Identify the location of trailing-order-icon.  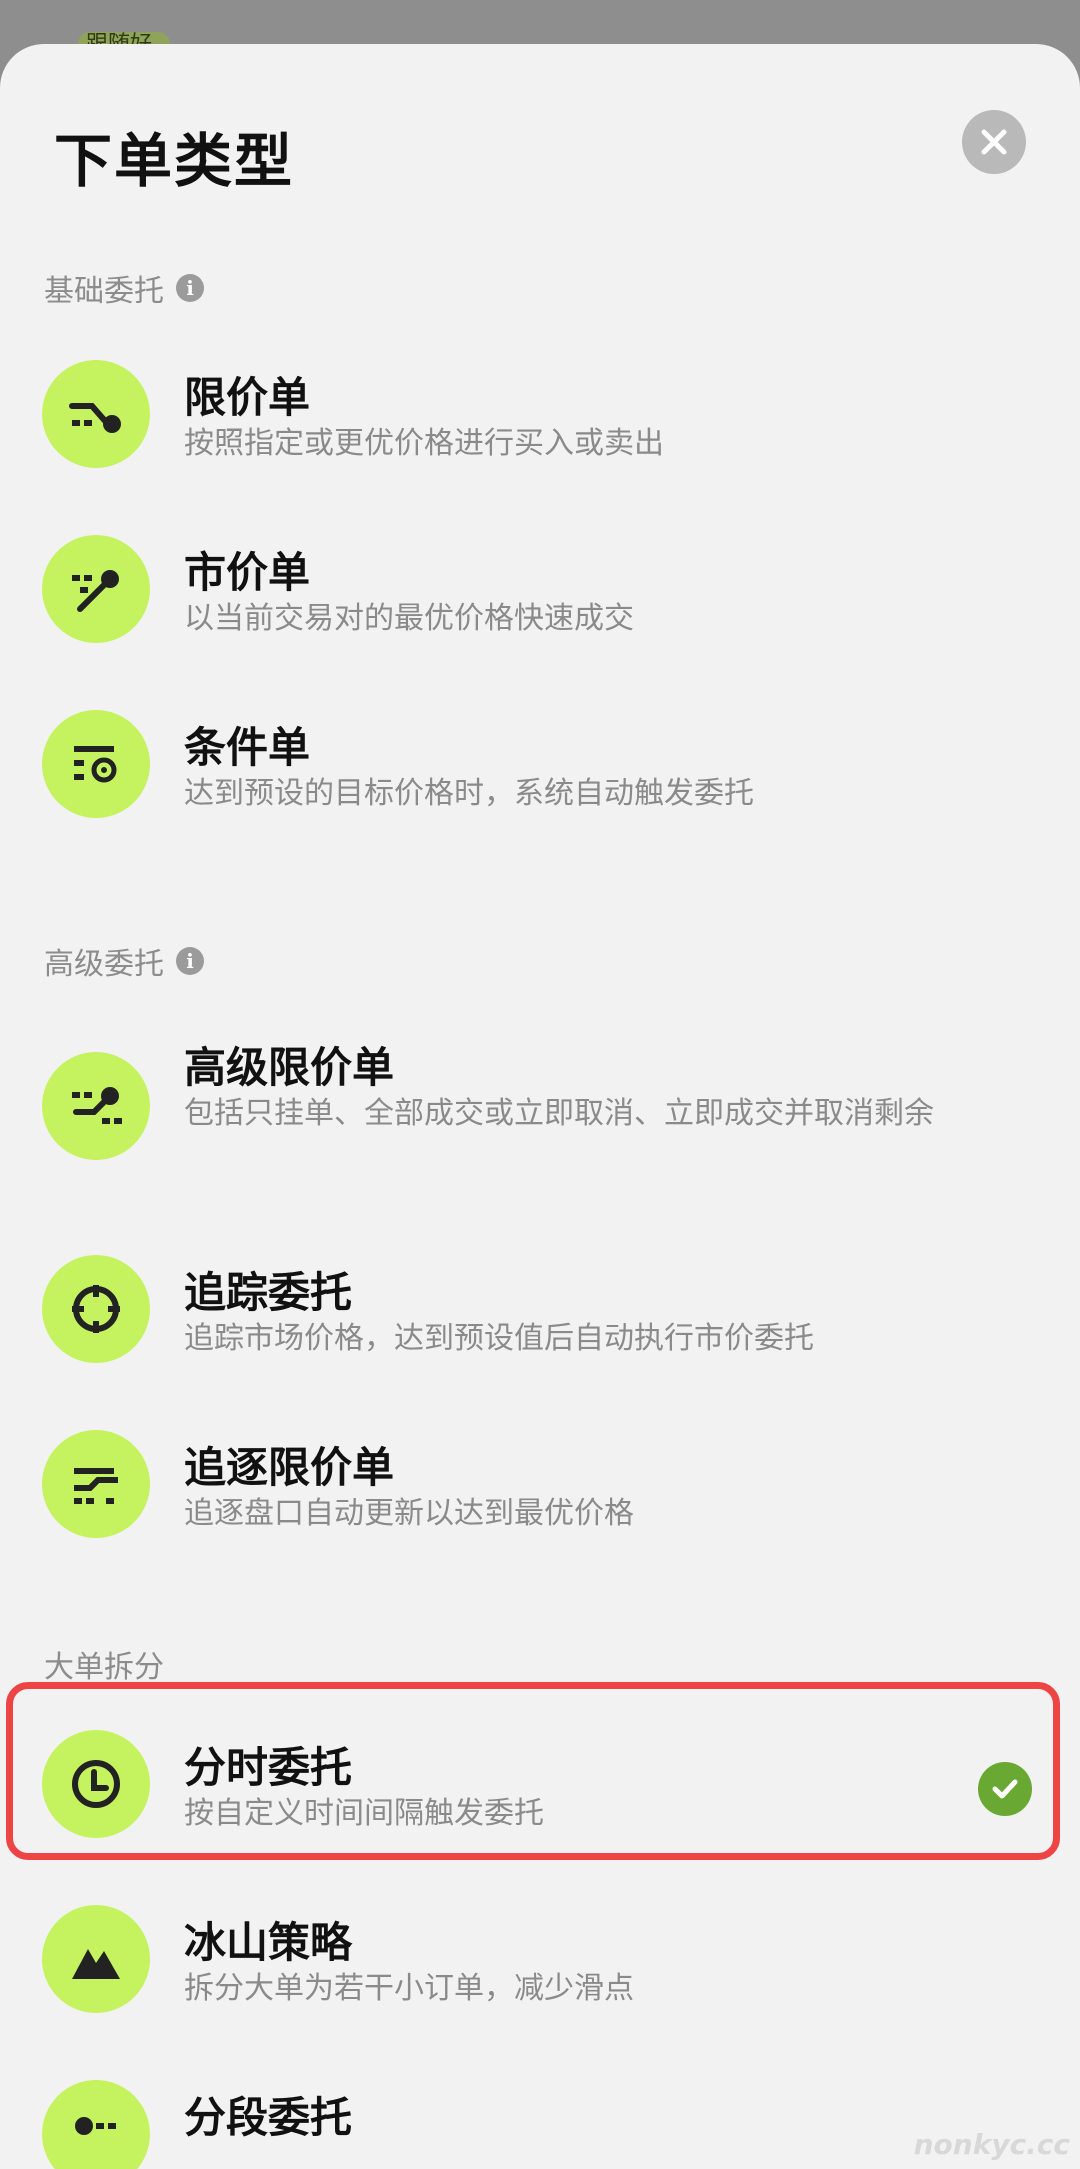
(96, 1309).